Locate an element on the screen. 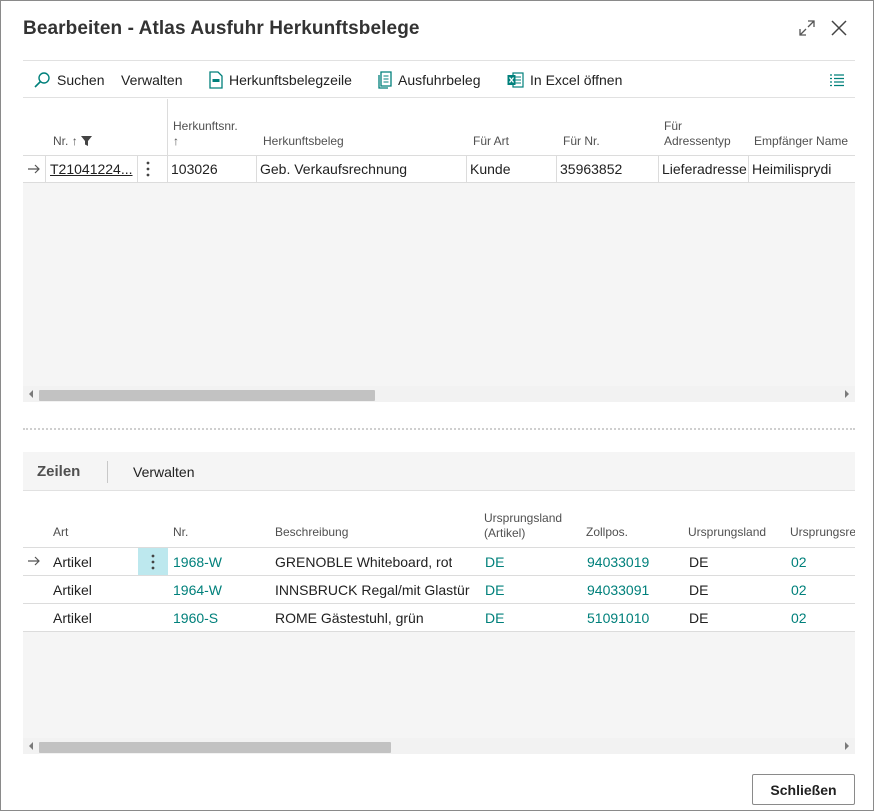  herkunftsbeleg-cell: Geb. Verkaufsrechnung is located at coordinates (333, 169).